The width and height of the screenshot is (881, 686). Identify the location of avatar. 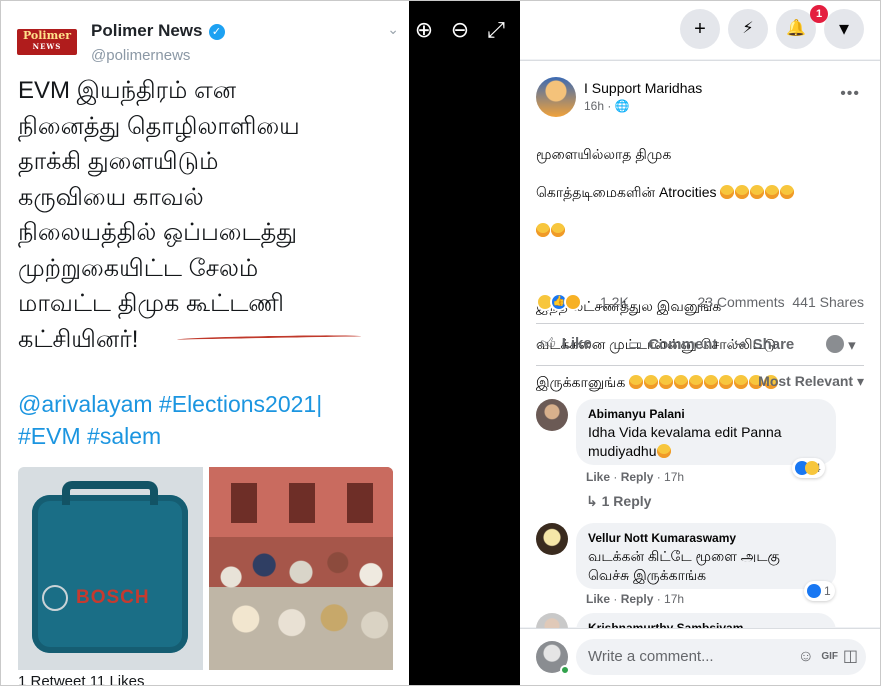
(835, 344).